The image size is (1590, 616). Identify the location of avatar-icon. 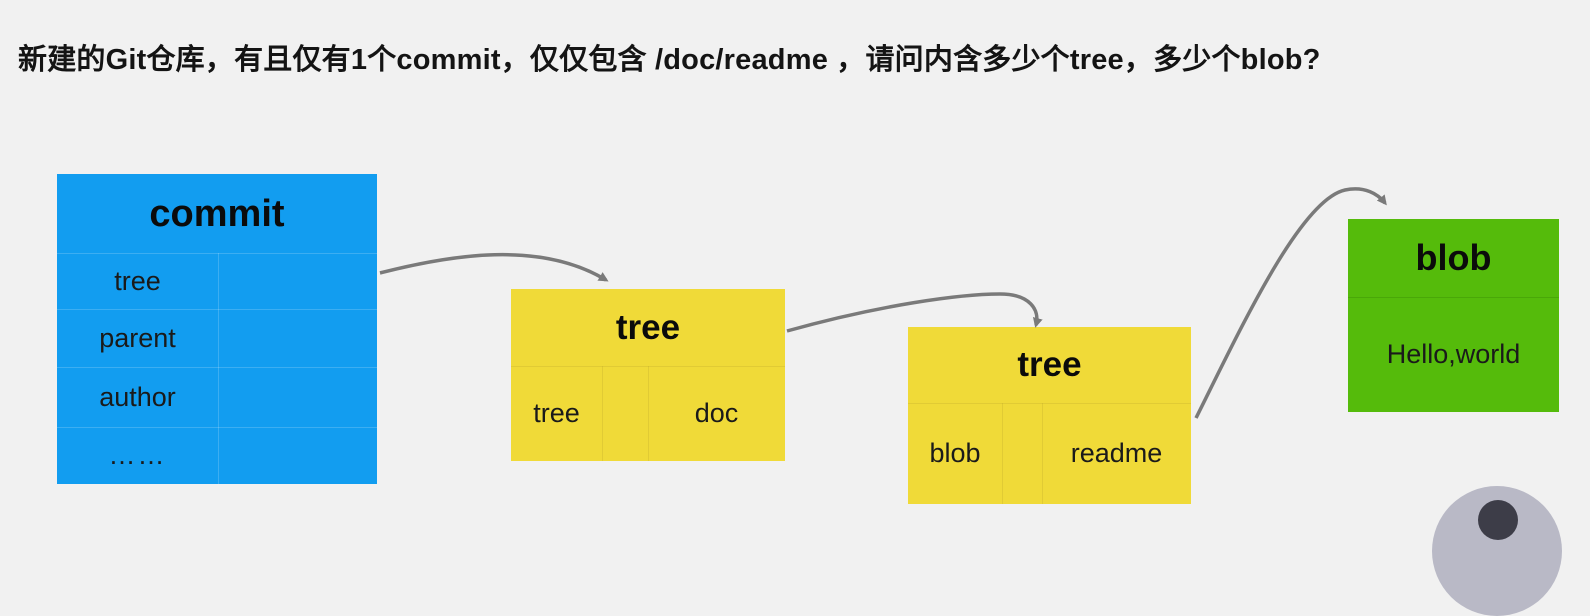
(1498, 520).